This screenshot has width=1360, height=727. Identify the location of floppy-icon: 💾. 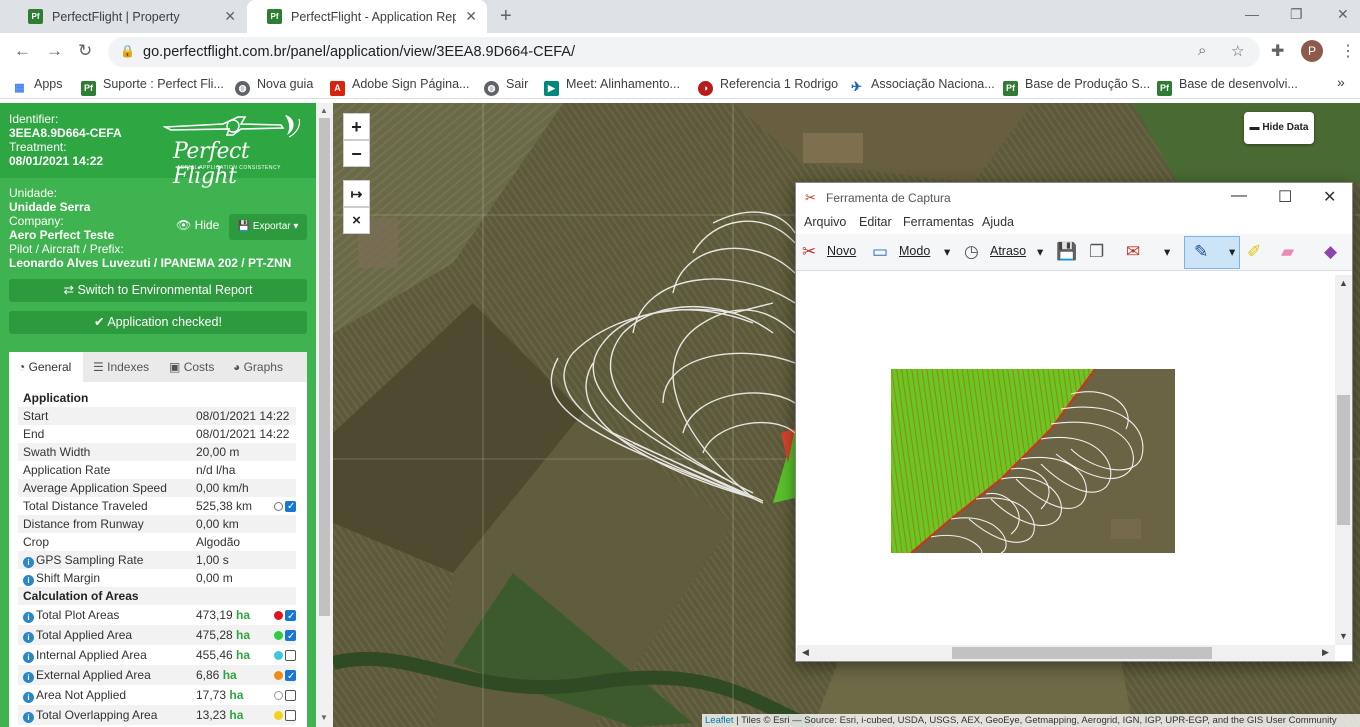
(244, 226).